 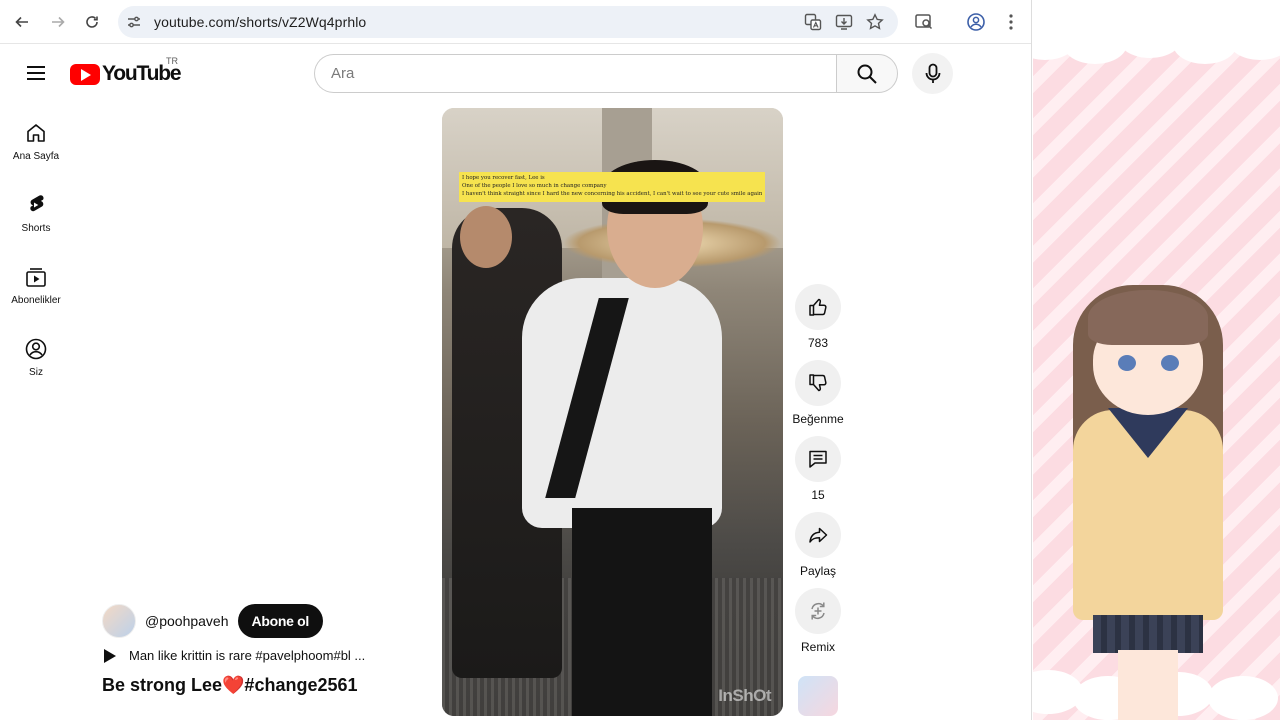 I want to click on subscriptions-icon, so click(x=36, y=277).